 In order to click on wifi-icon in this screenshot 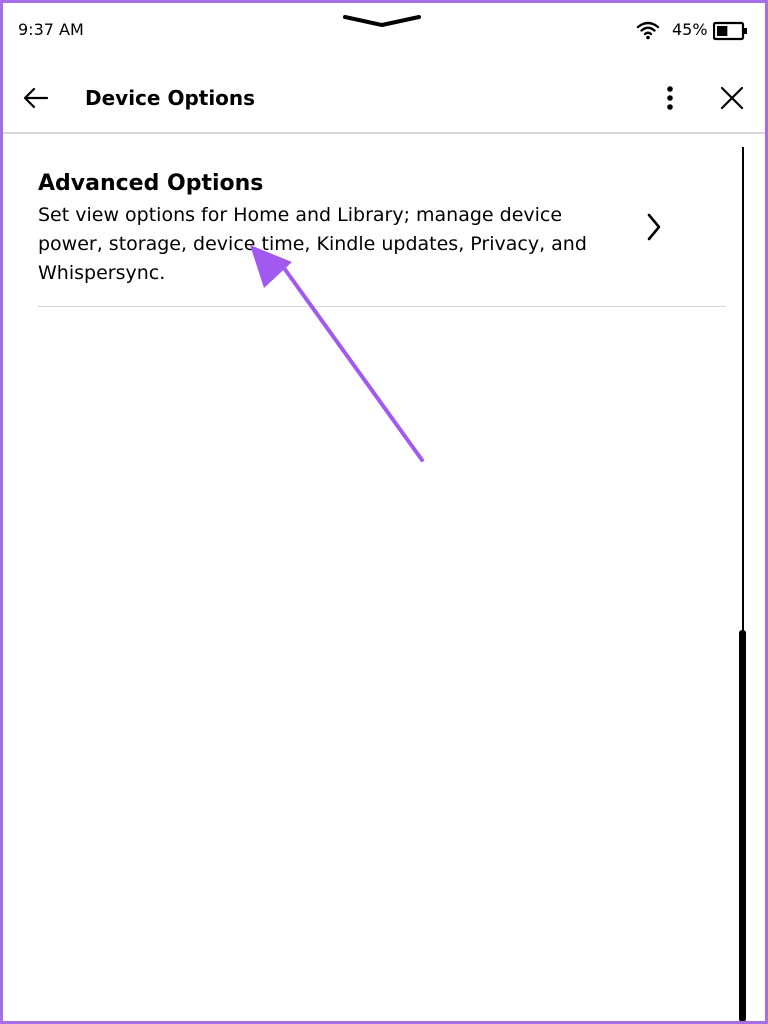, I will do `click(648, 32)`.